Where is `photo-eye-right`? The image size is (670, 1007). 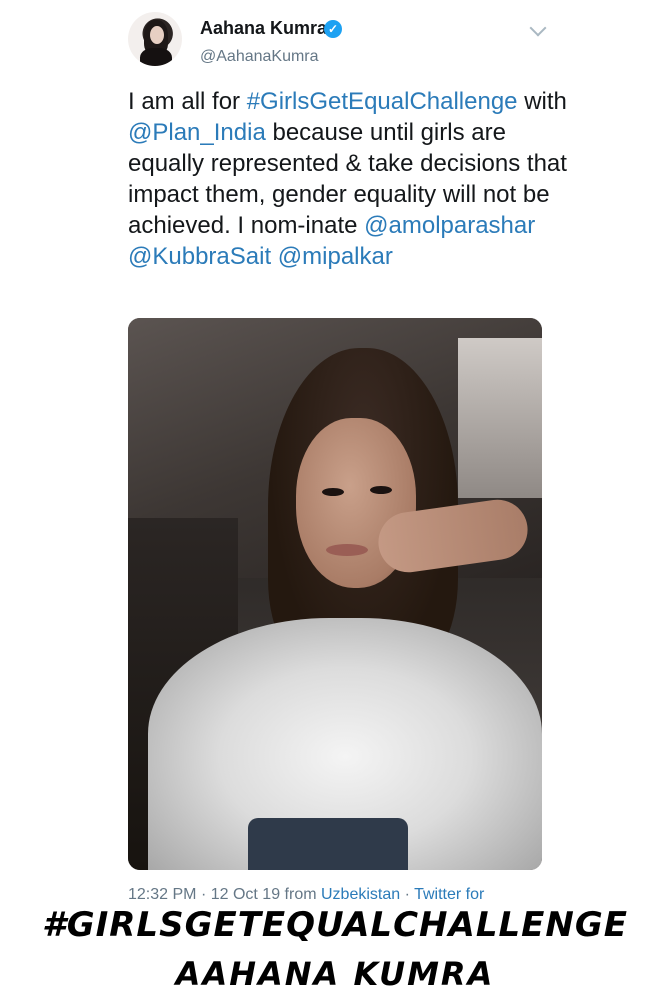
photo-eye-right is located at coordinates (381, 490).